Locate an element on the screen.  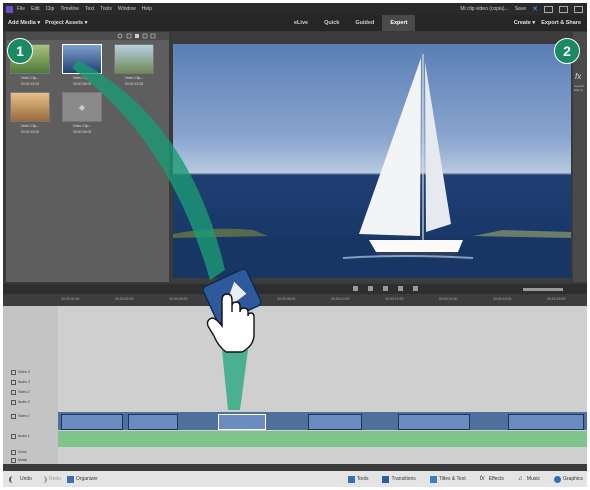
tab-guided: Guided is located at coordinates (364, 23).